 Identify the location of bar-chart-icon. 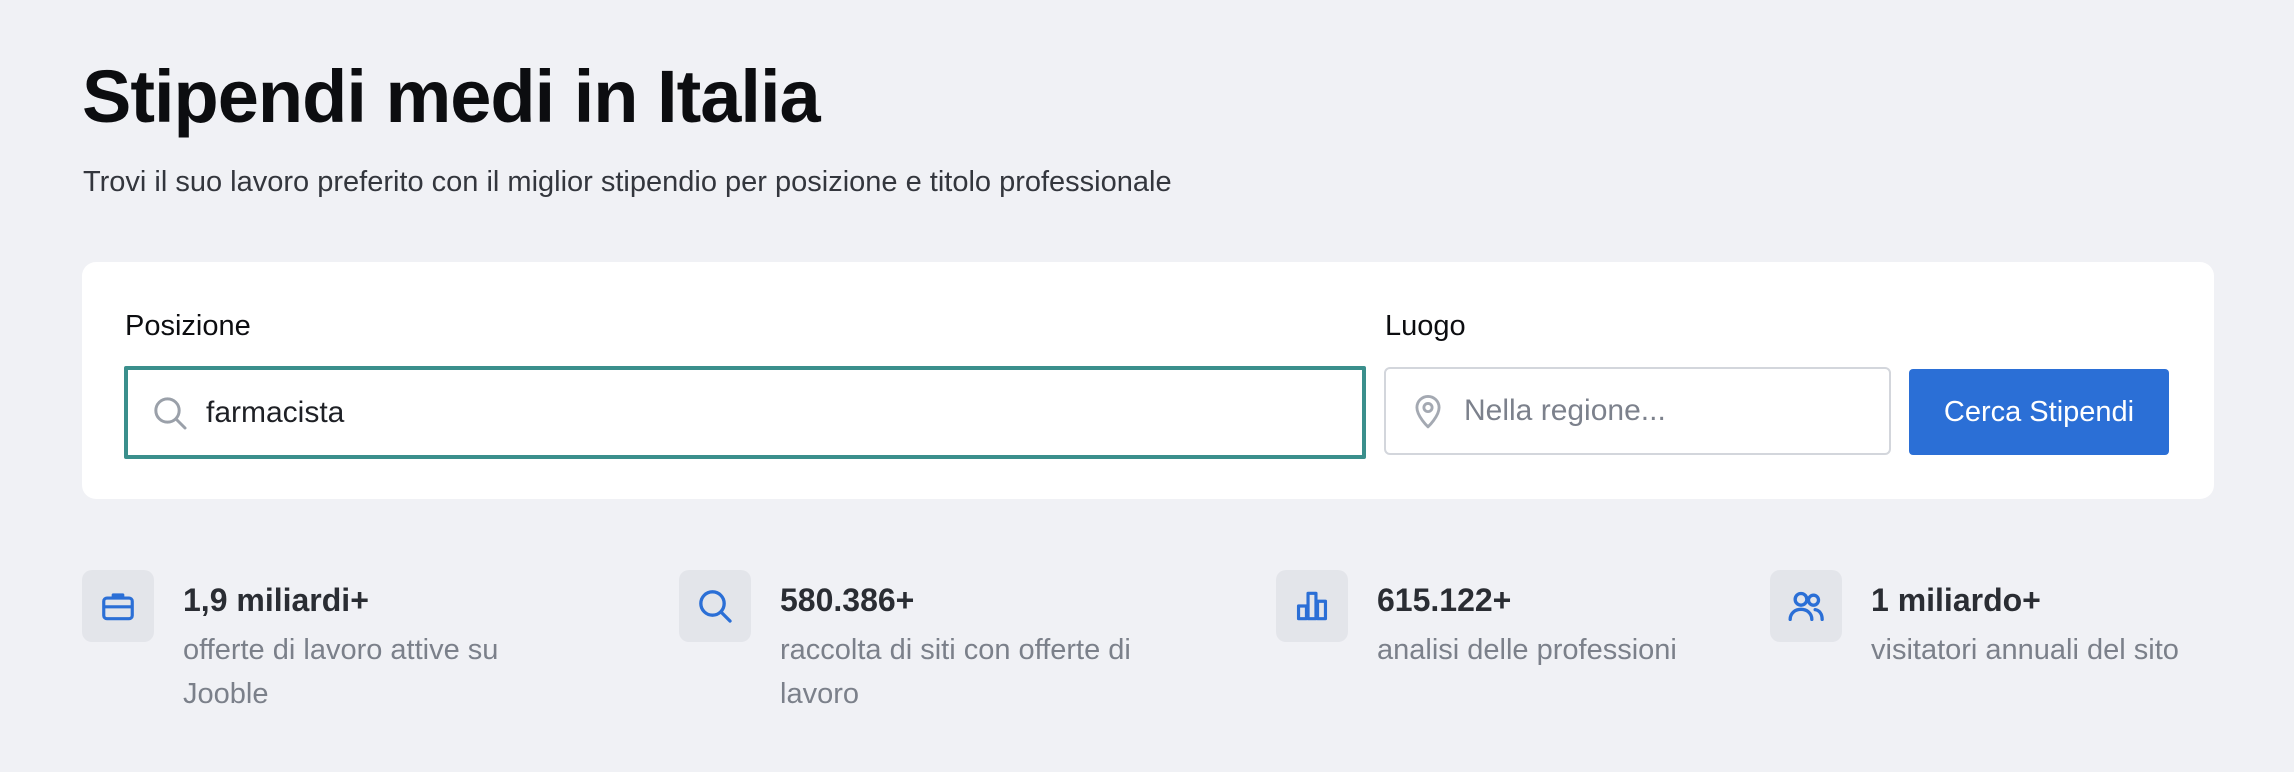
(1312, 606).